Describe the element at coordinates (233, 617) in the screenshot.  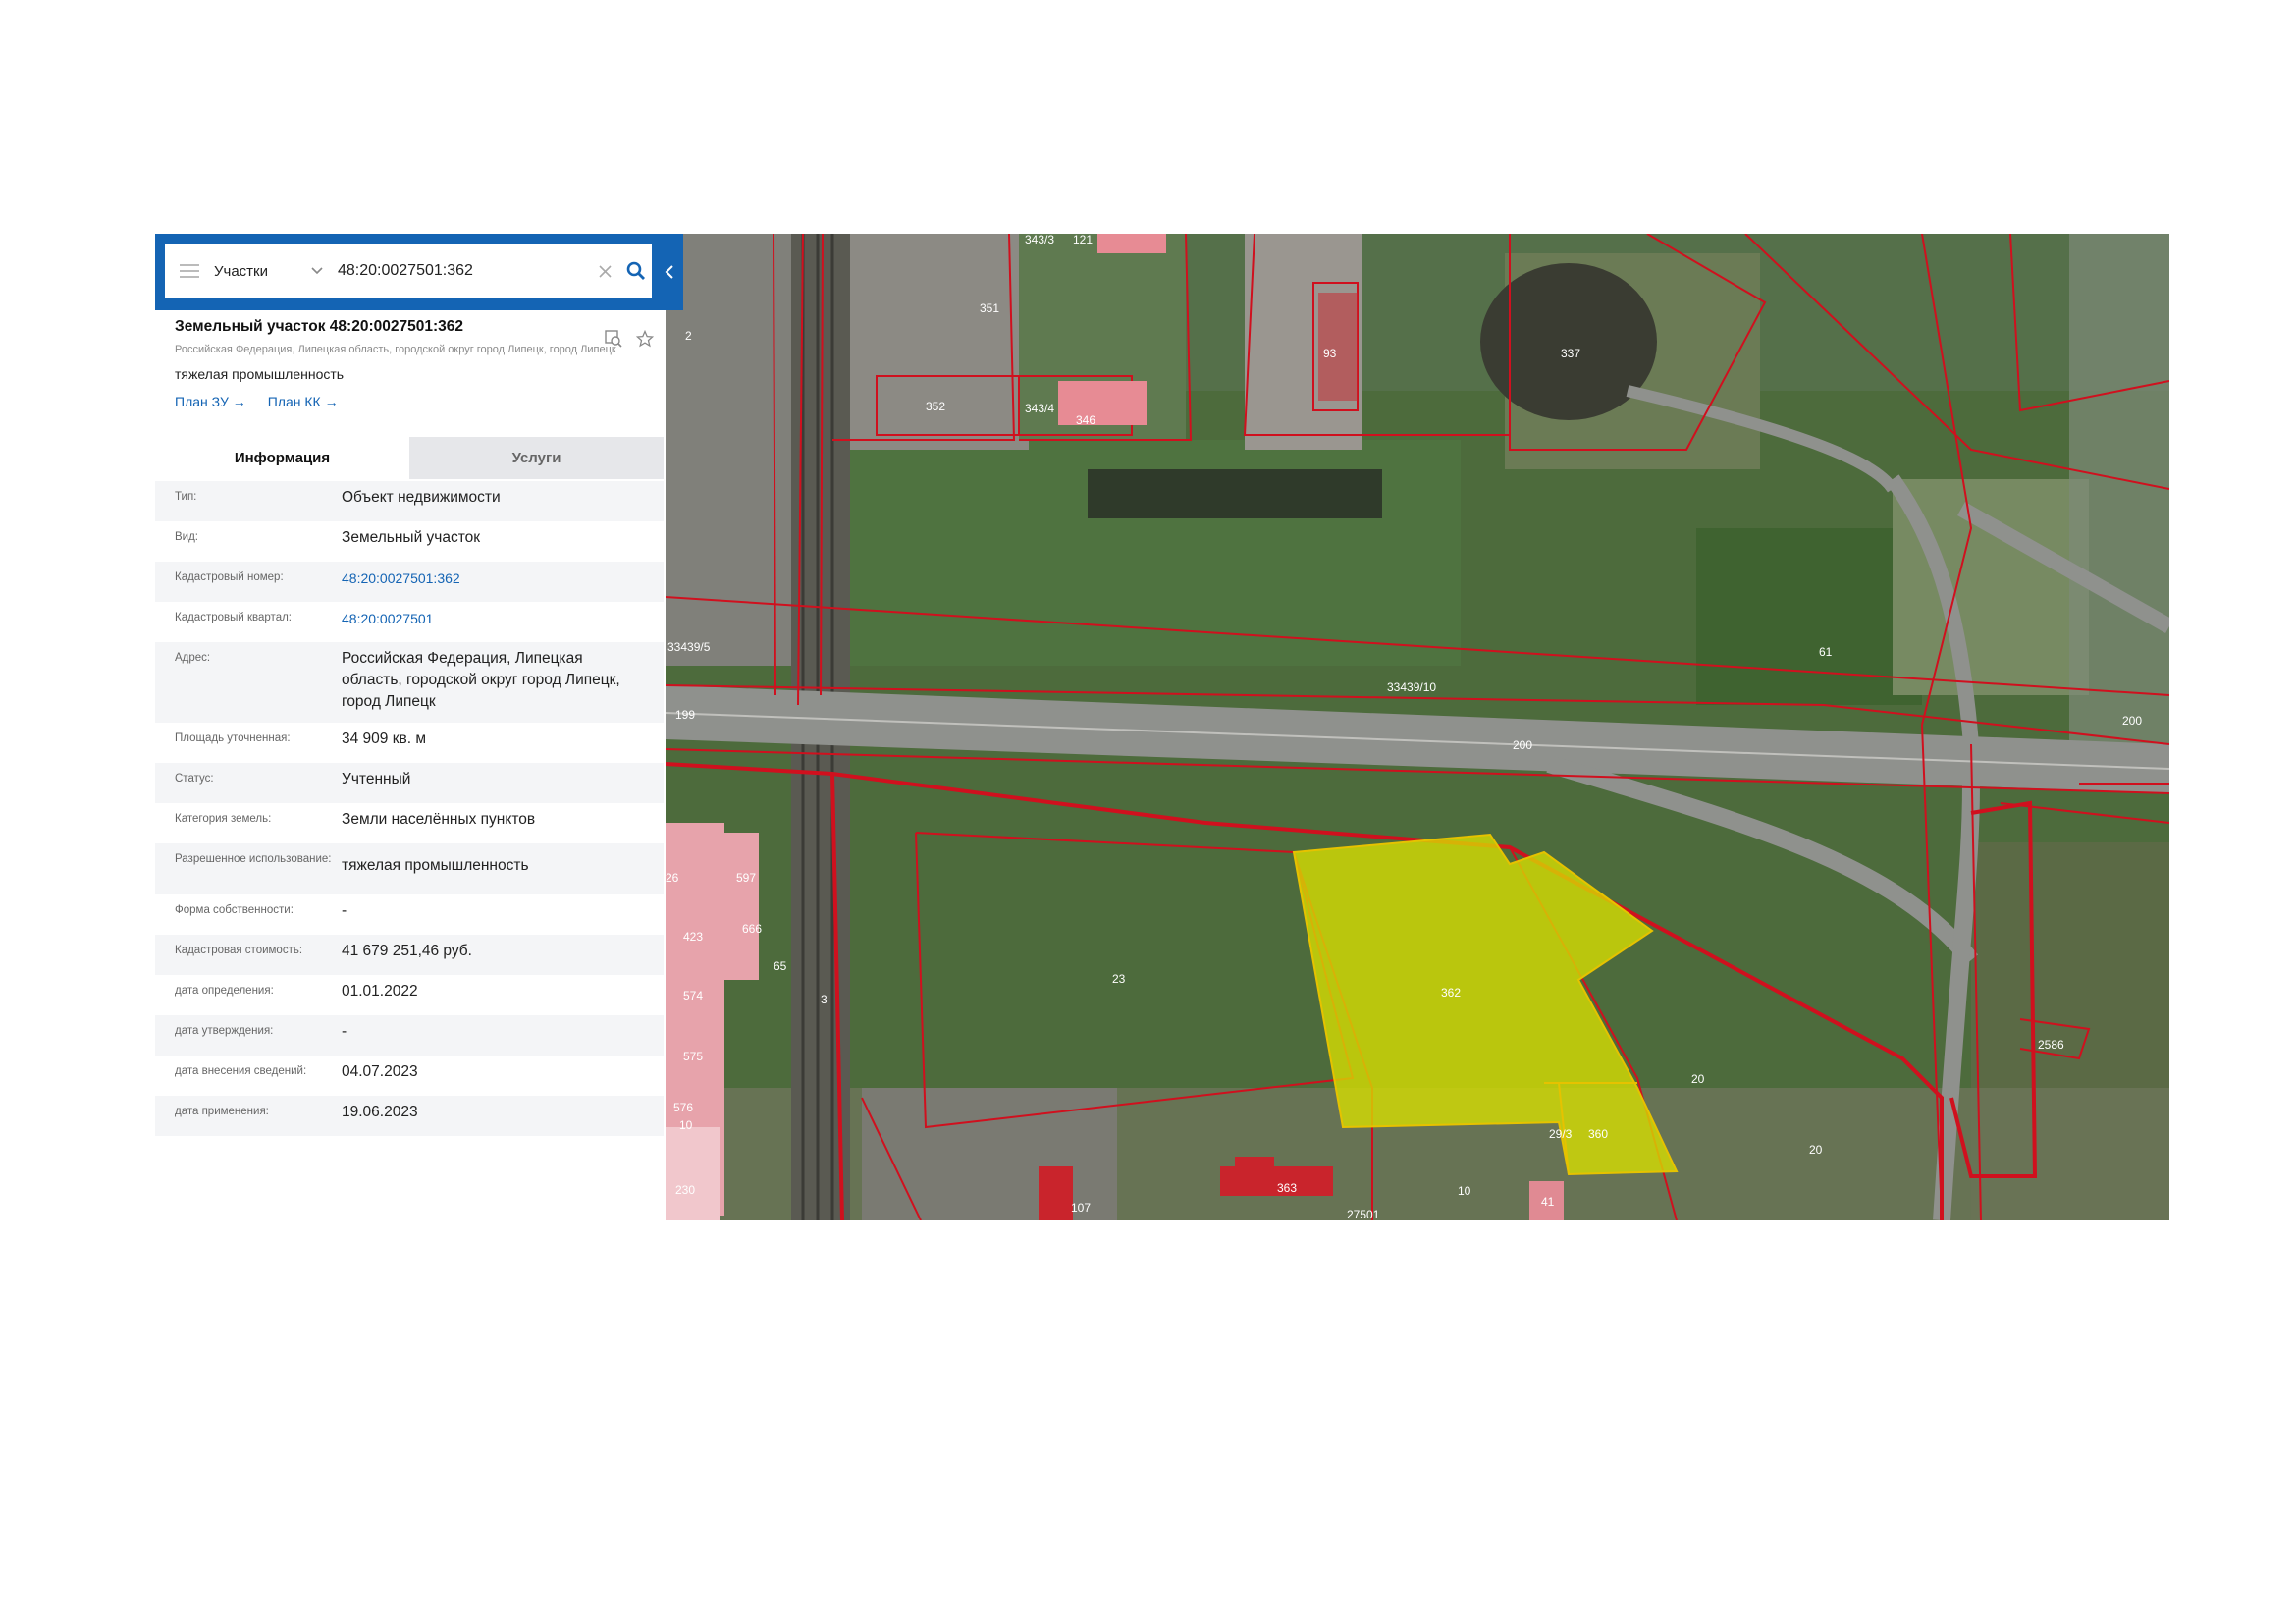
I see `info-label: Кадастровый квартал:` at that location.